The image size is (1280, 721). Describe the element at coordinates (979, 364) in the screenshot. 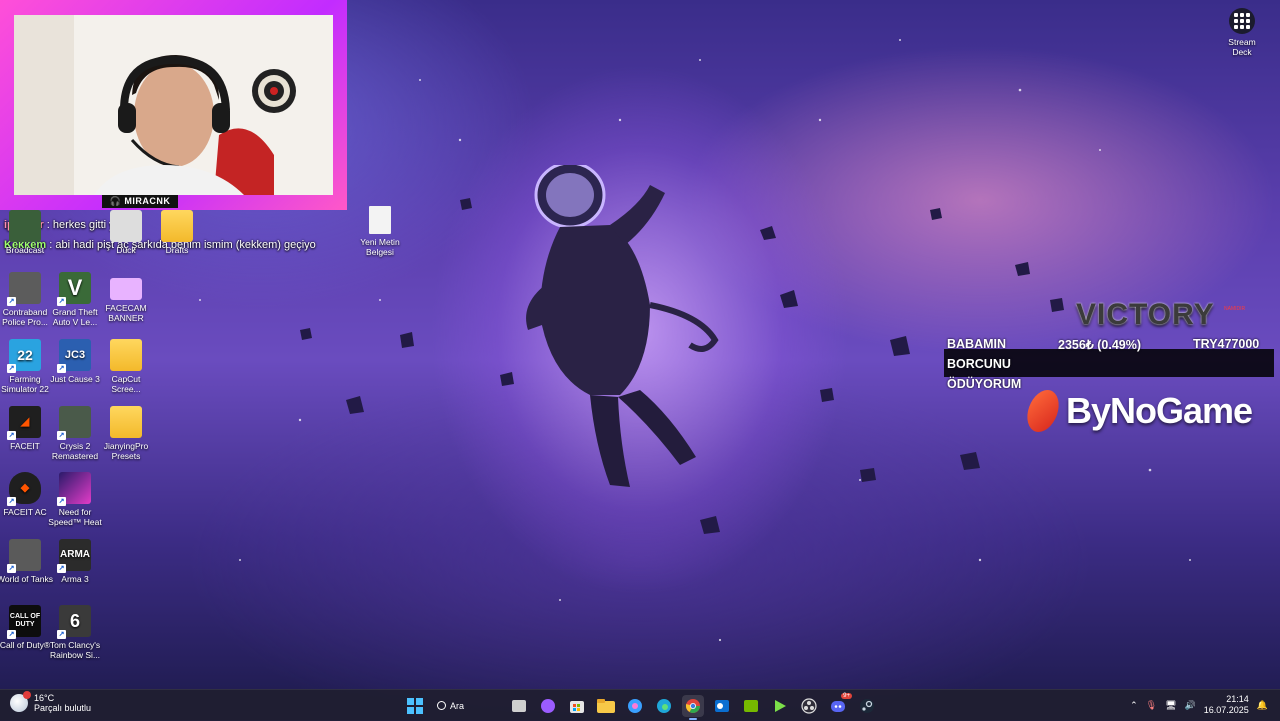

I see `ticker-row2-left: BORCUNU` at that location.